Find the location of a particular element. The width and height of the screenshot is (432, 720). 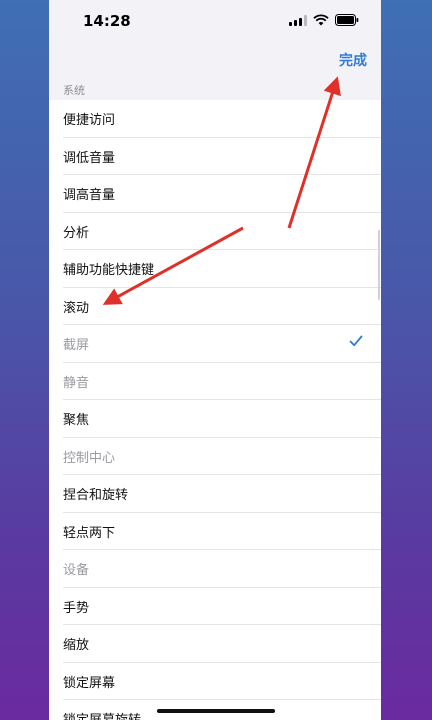

status-icons is located at coordinates (324, 20).